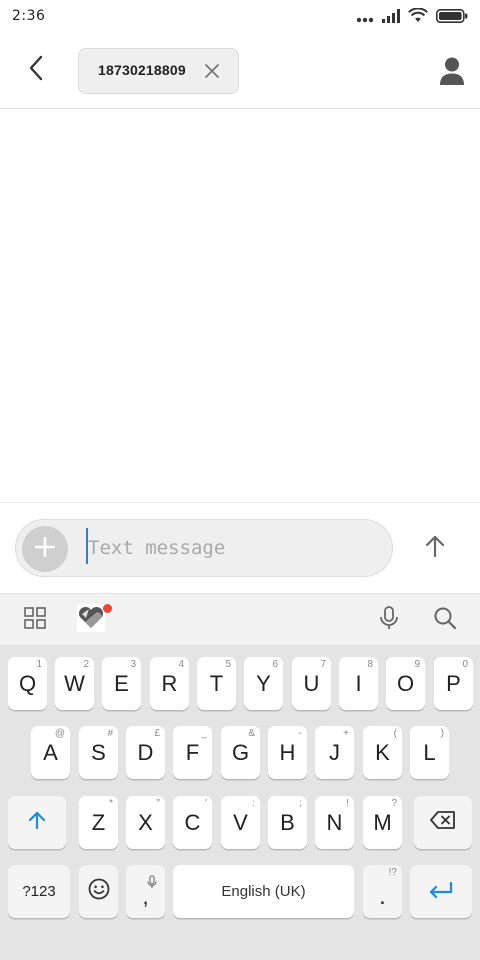  Describe the element at coordinates (311, 683) in the screenshot. I see `key-u: U7` at that location.